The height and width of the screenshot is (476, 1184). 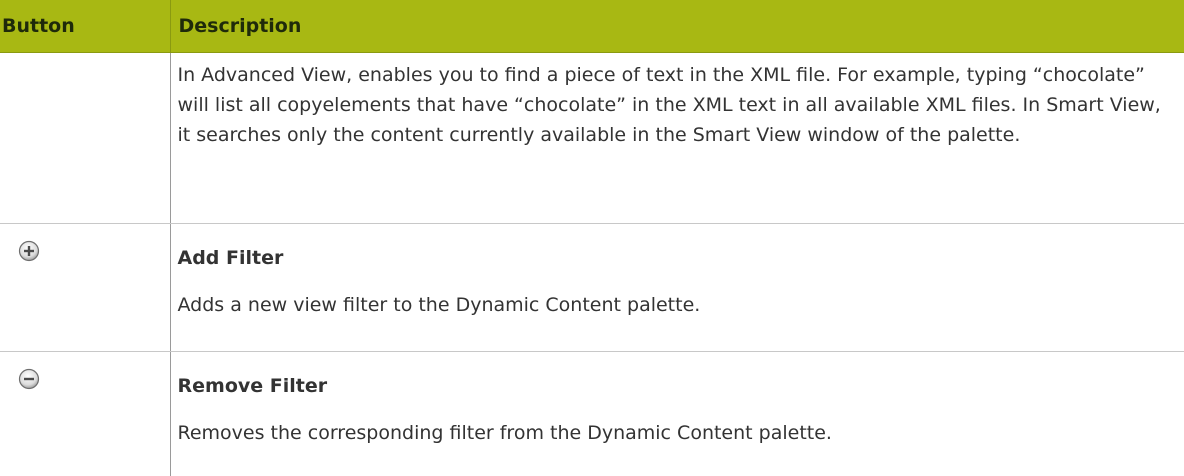 I want to click on add-filter-title: Add Filter, so click(x=675, y=258).